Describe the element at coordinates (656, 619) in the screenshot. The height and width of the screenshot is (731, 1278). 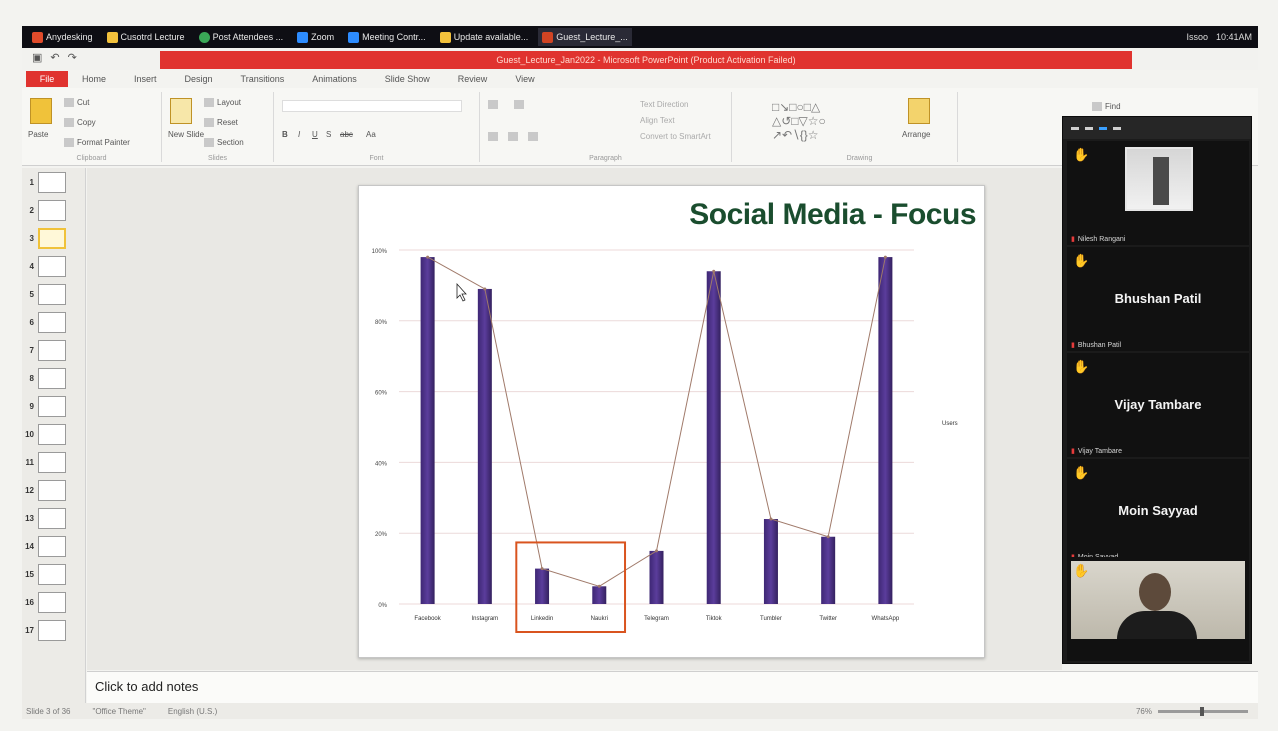
I see `x-tick-label: Telegram` at that location.